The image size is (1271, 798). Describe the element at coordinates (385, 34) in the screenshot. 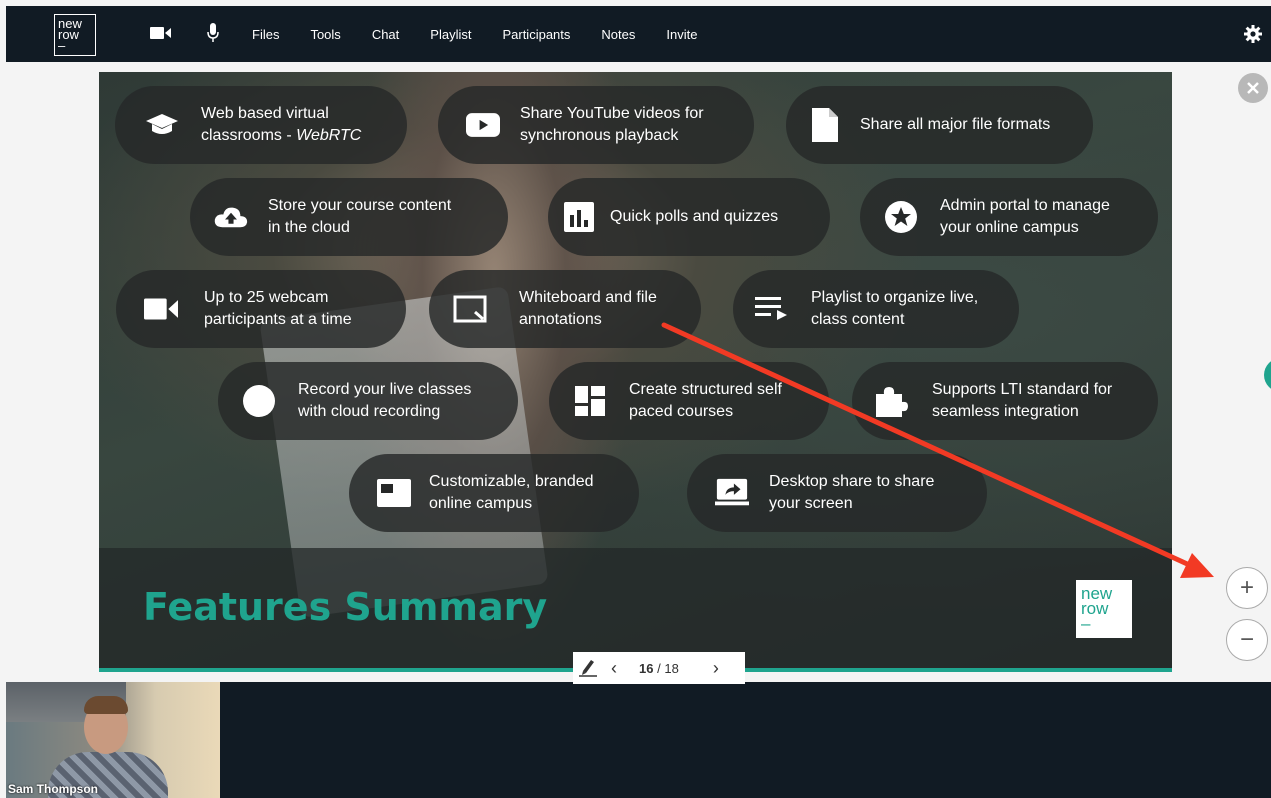

I see `nav-chat: Chat` at that location.